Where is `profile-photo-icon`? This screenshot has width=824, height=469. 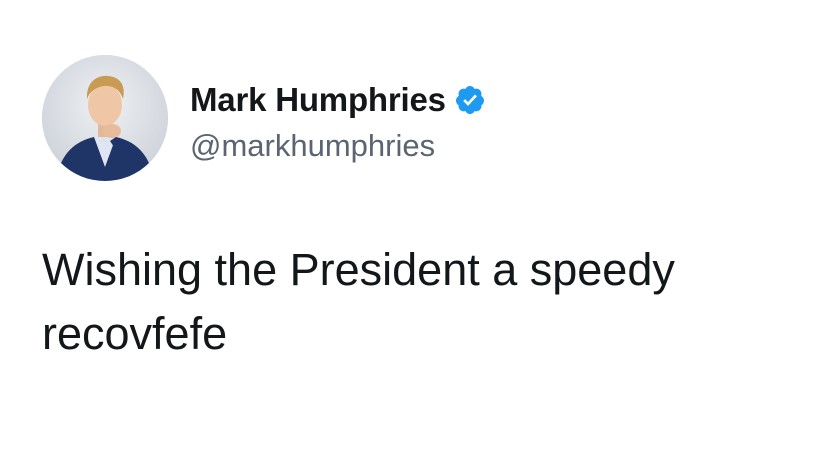
profile-photo-icon is located at coordinates (105, 118).